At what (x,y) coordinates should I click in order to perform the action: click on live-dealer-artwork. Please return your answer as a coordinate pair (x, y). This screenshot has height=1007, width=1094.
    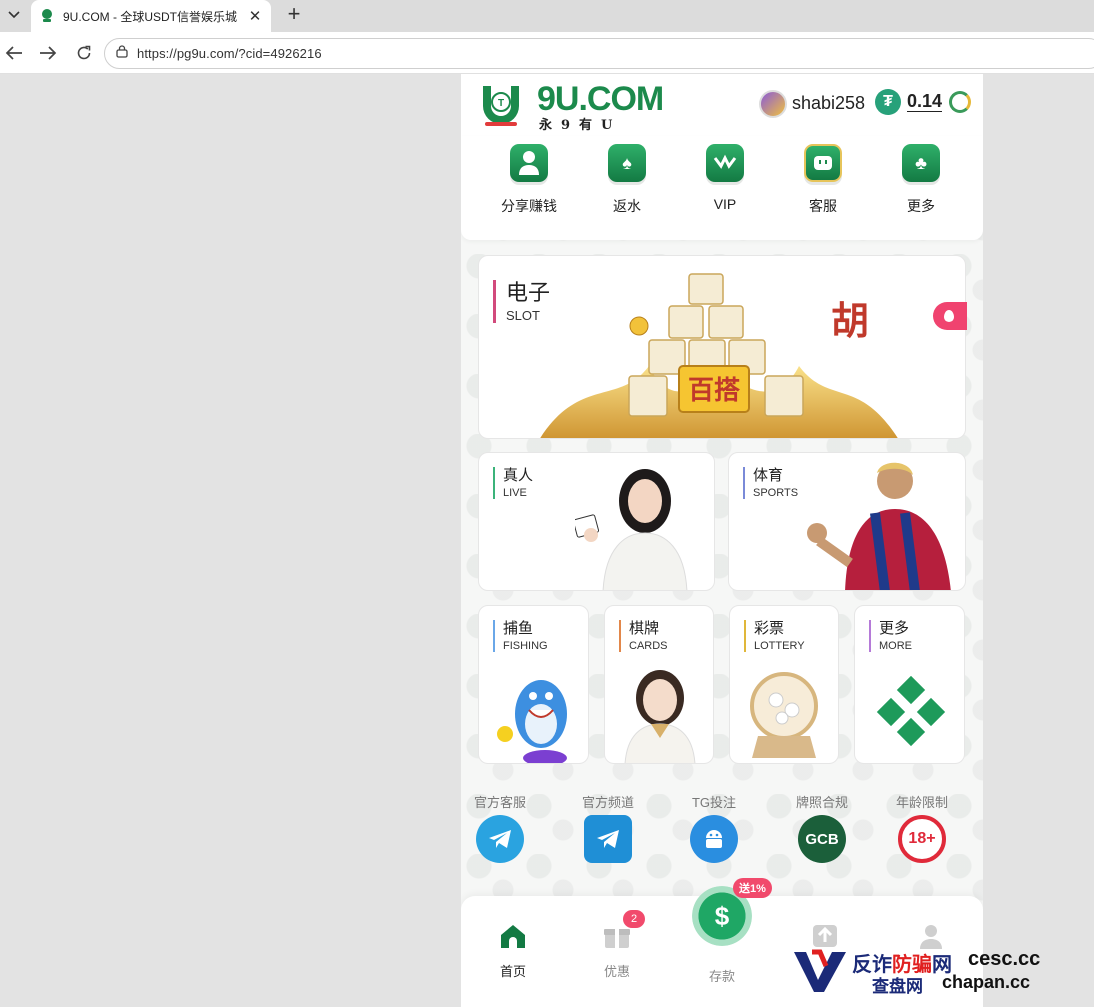
    Looking at the image, I should click on (631, 529).